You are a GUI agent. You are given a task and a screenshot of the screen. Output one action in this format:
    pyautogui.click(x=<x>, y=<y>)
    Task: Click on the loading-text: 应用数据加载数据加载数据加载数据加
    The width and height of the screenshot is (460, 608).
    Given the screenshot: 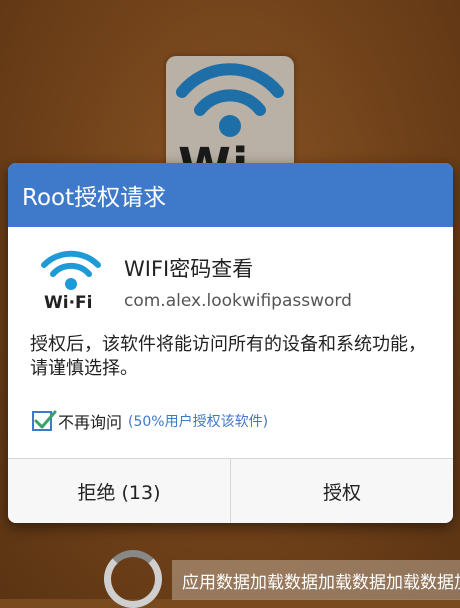 What is the action you would take?
    pyautogui.click(x=321, y=582)
    